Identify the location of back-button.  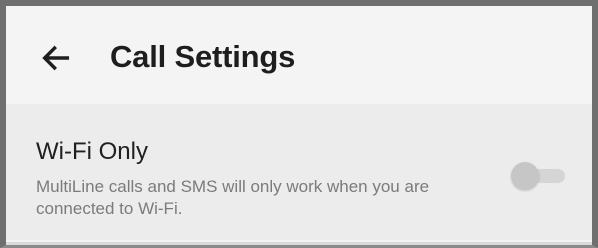
(56, 58).